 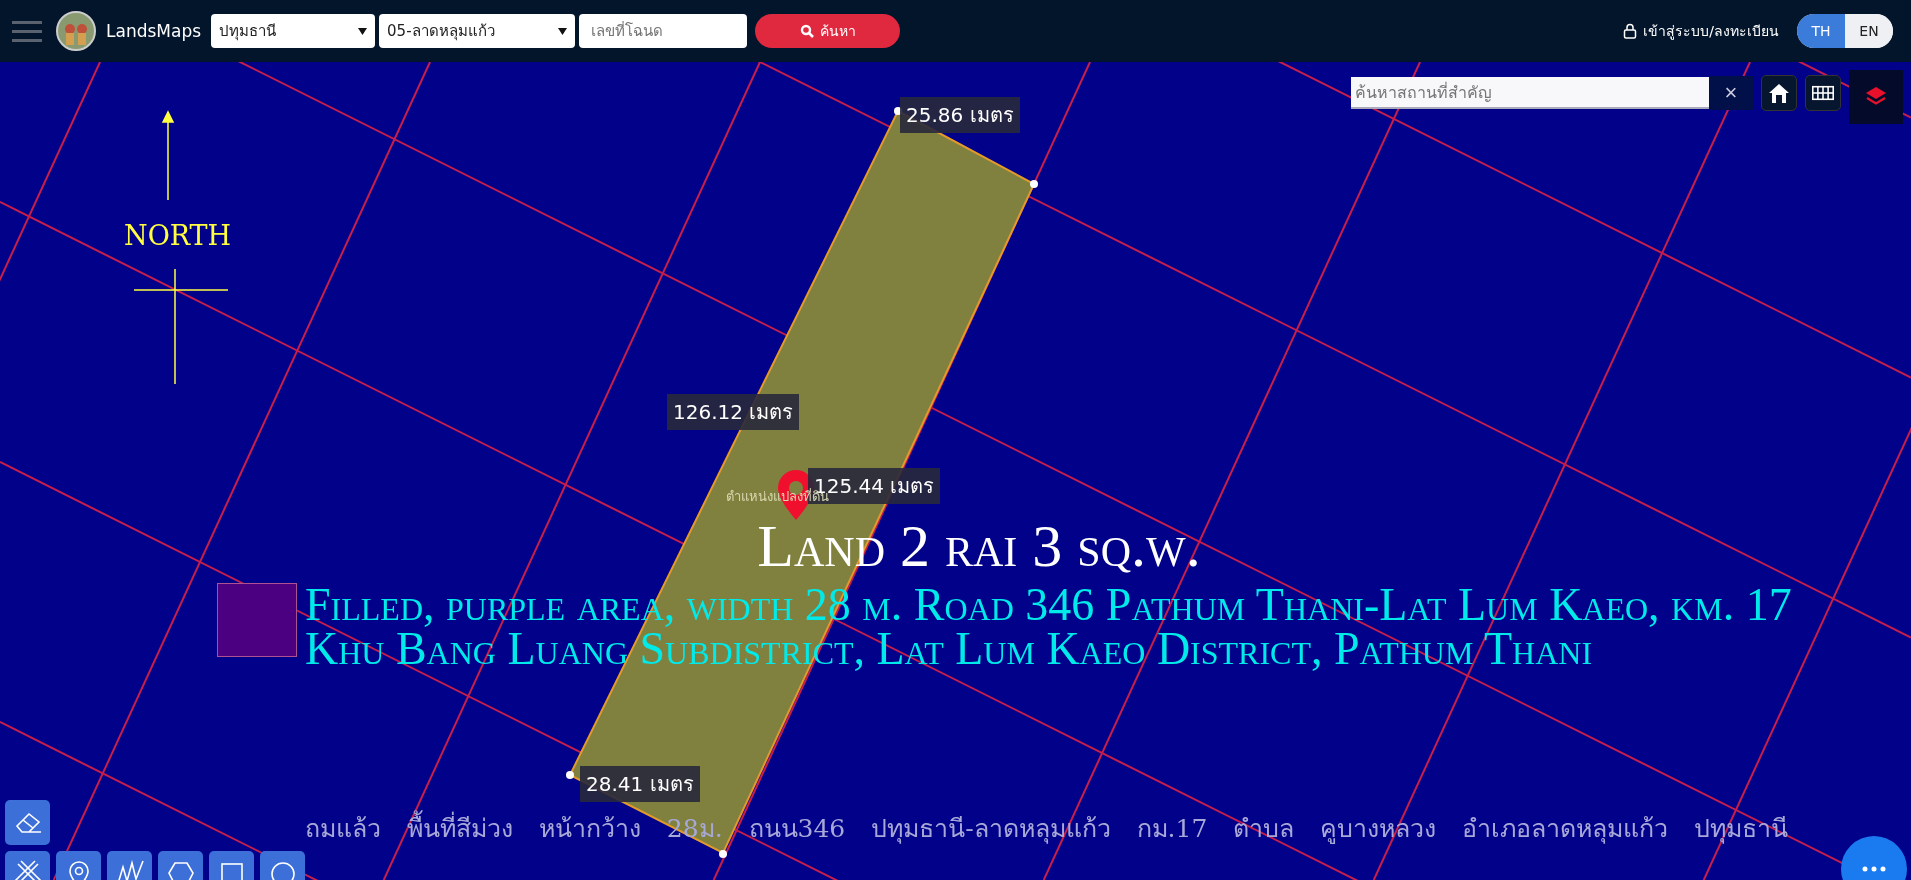 What do you see at coordinates (663, 31) in the screenshot?
I see `deed-number-field: เลขที่โฉนด` at bounding box center [663, 31].